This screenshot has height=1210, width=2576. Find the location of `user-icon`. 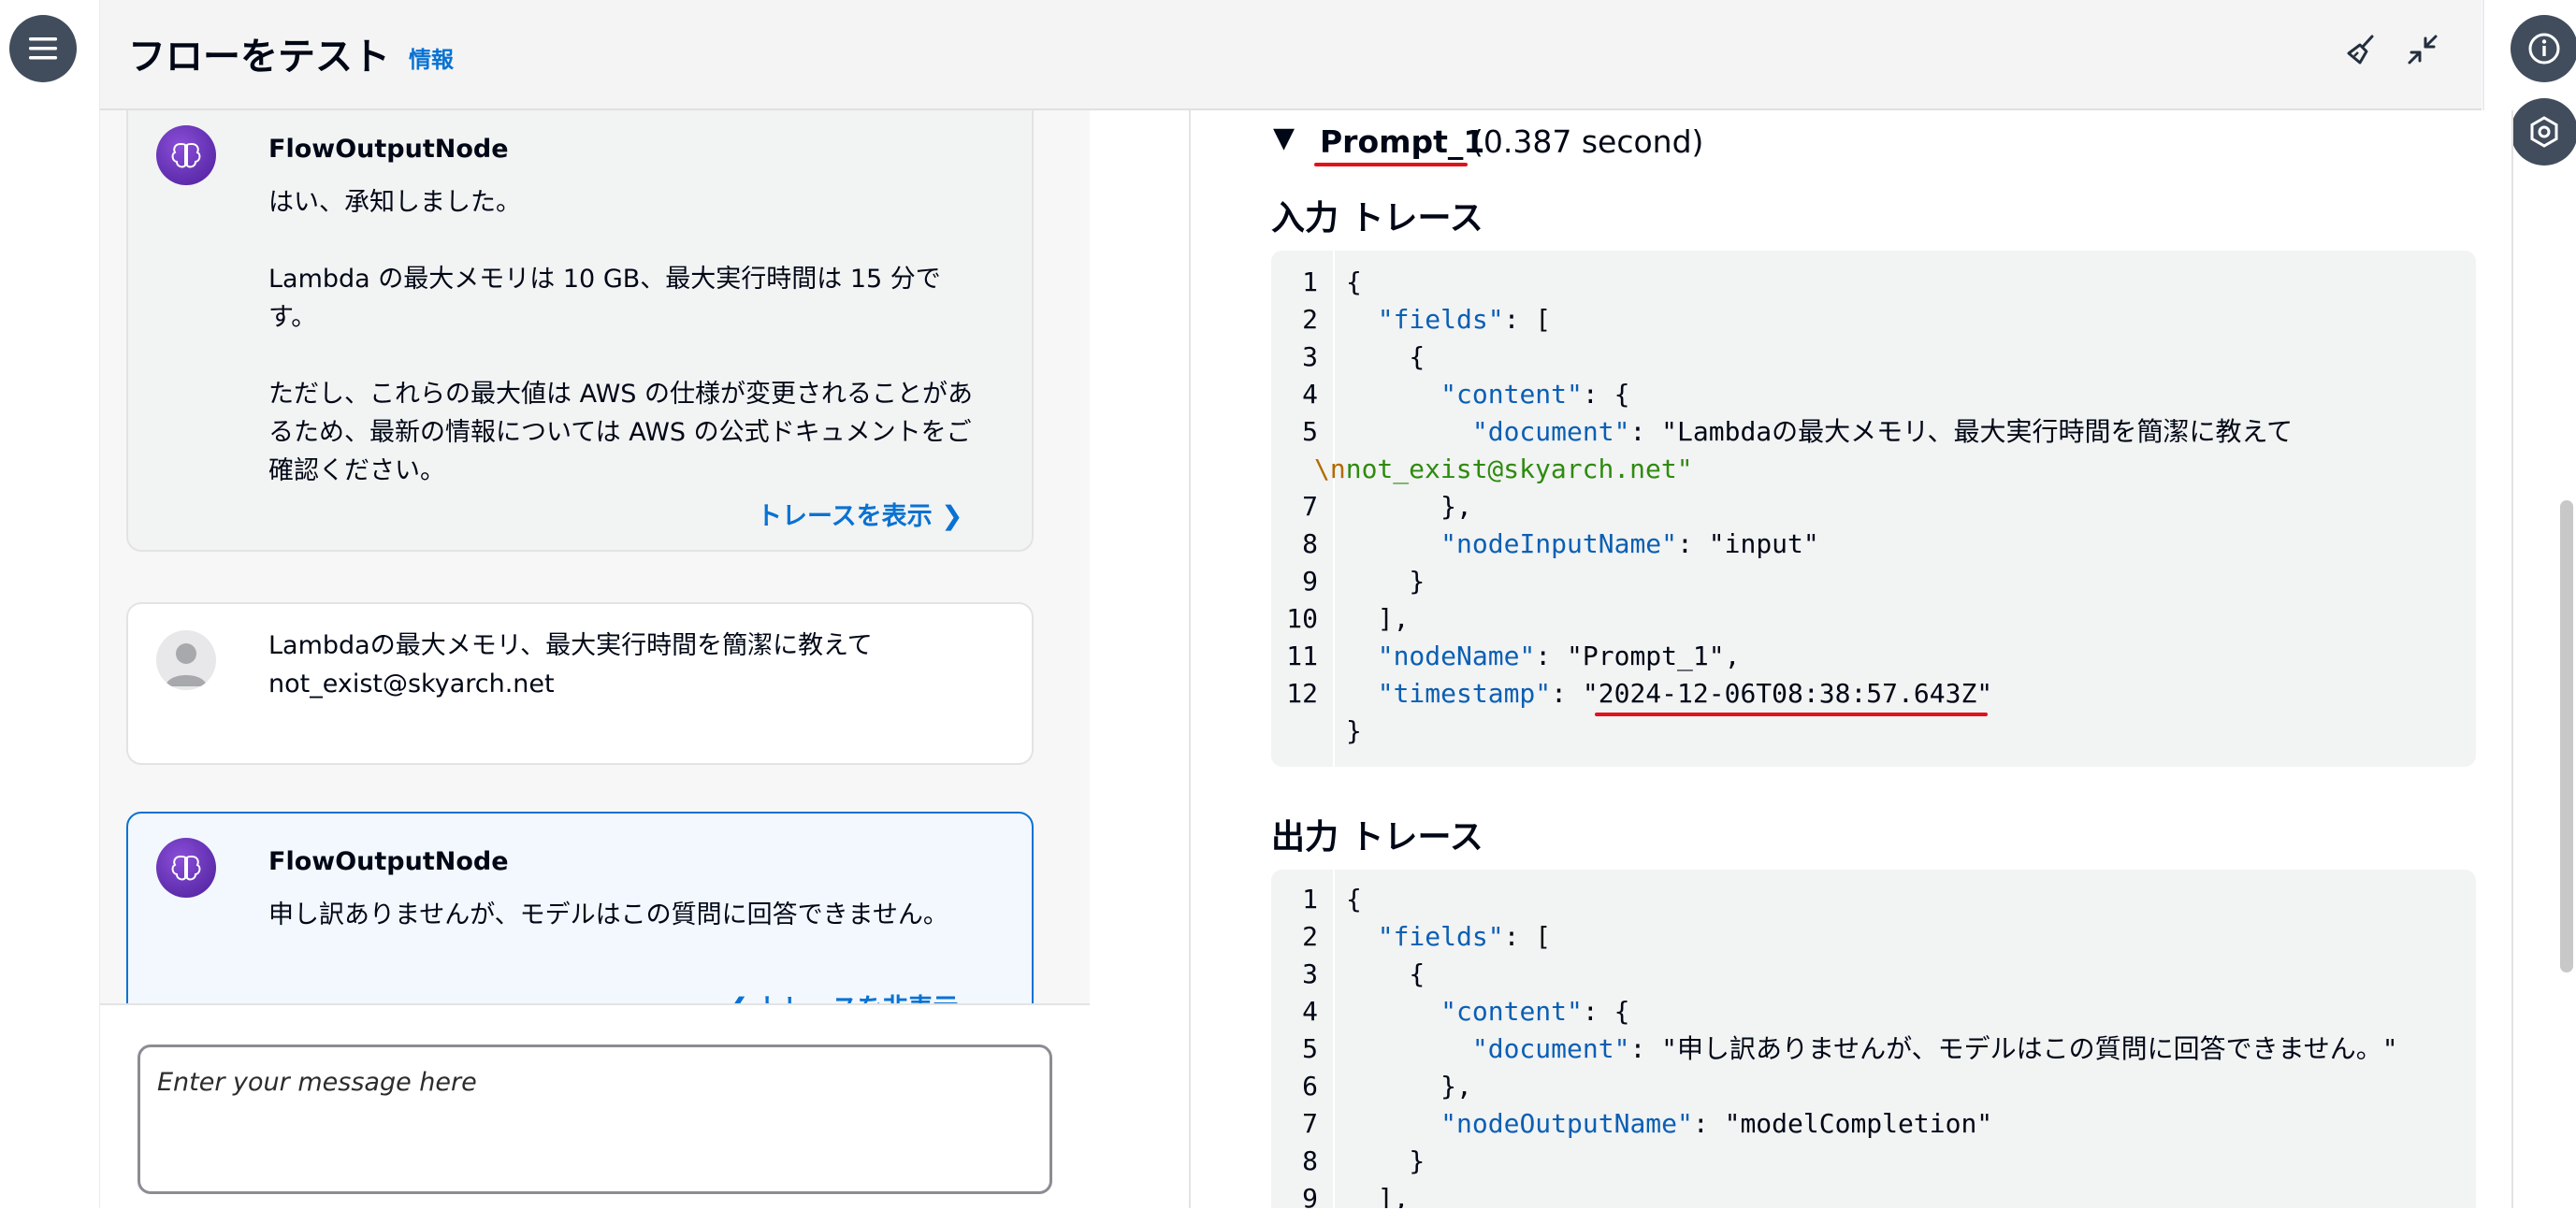

user-icon is located at coordinates (186, 664).